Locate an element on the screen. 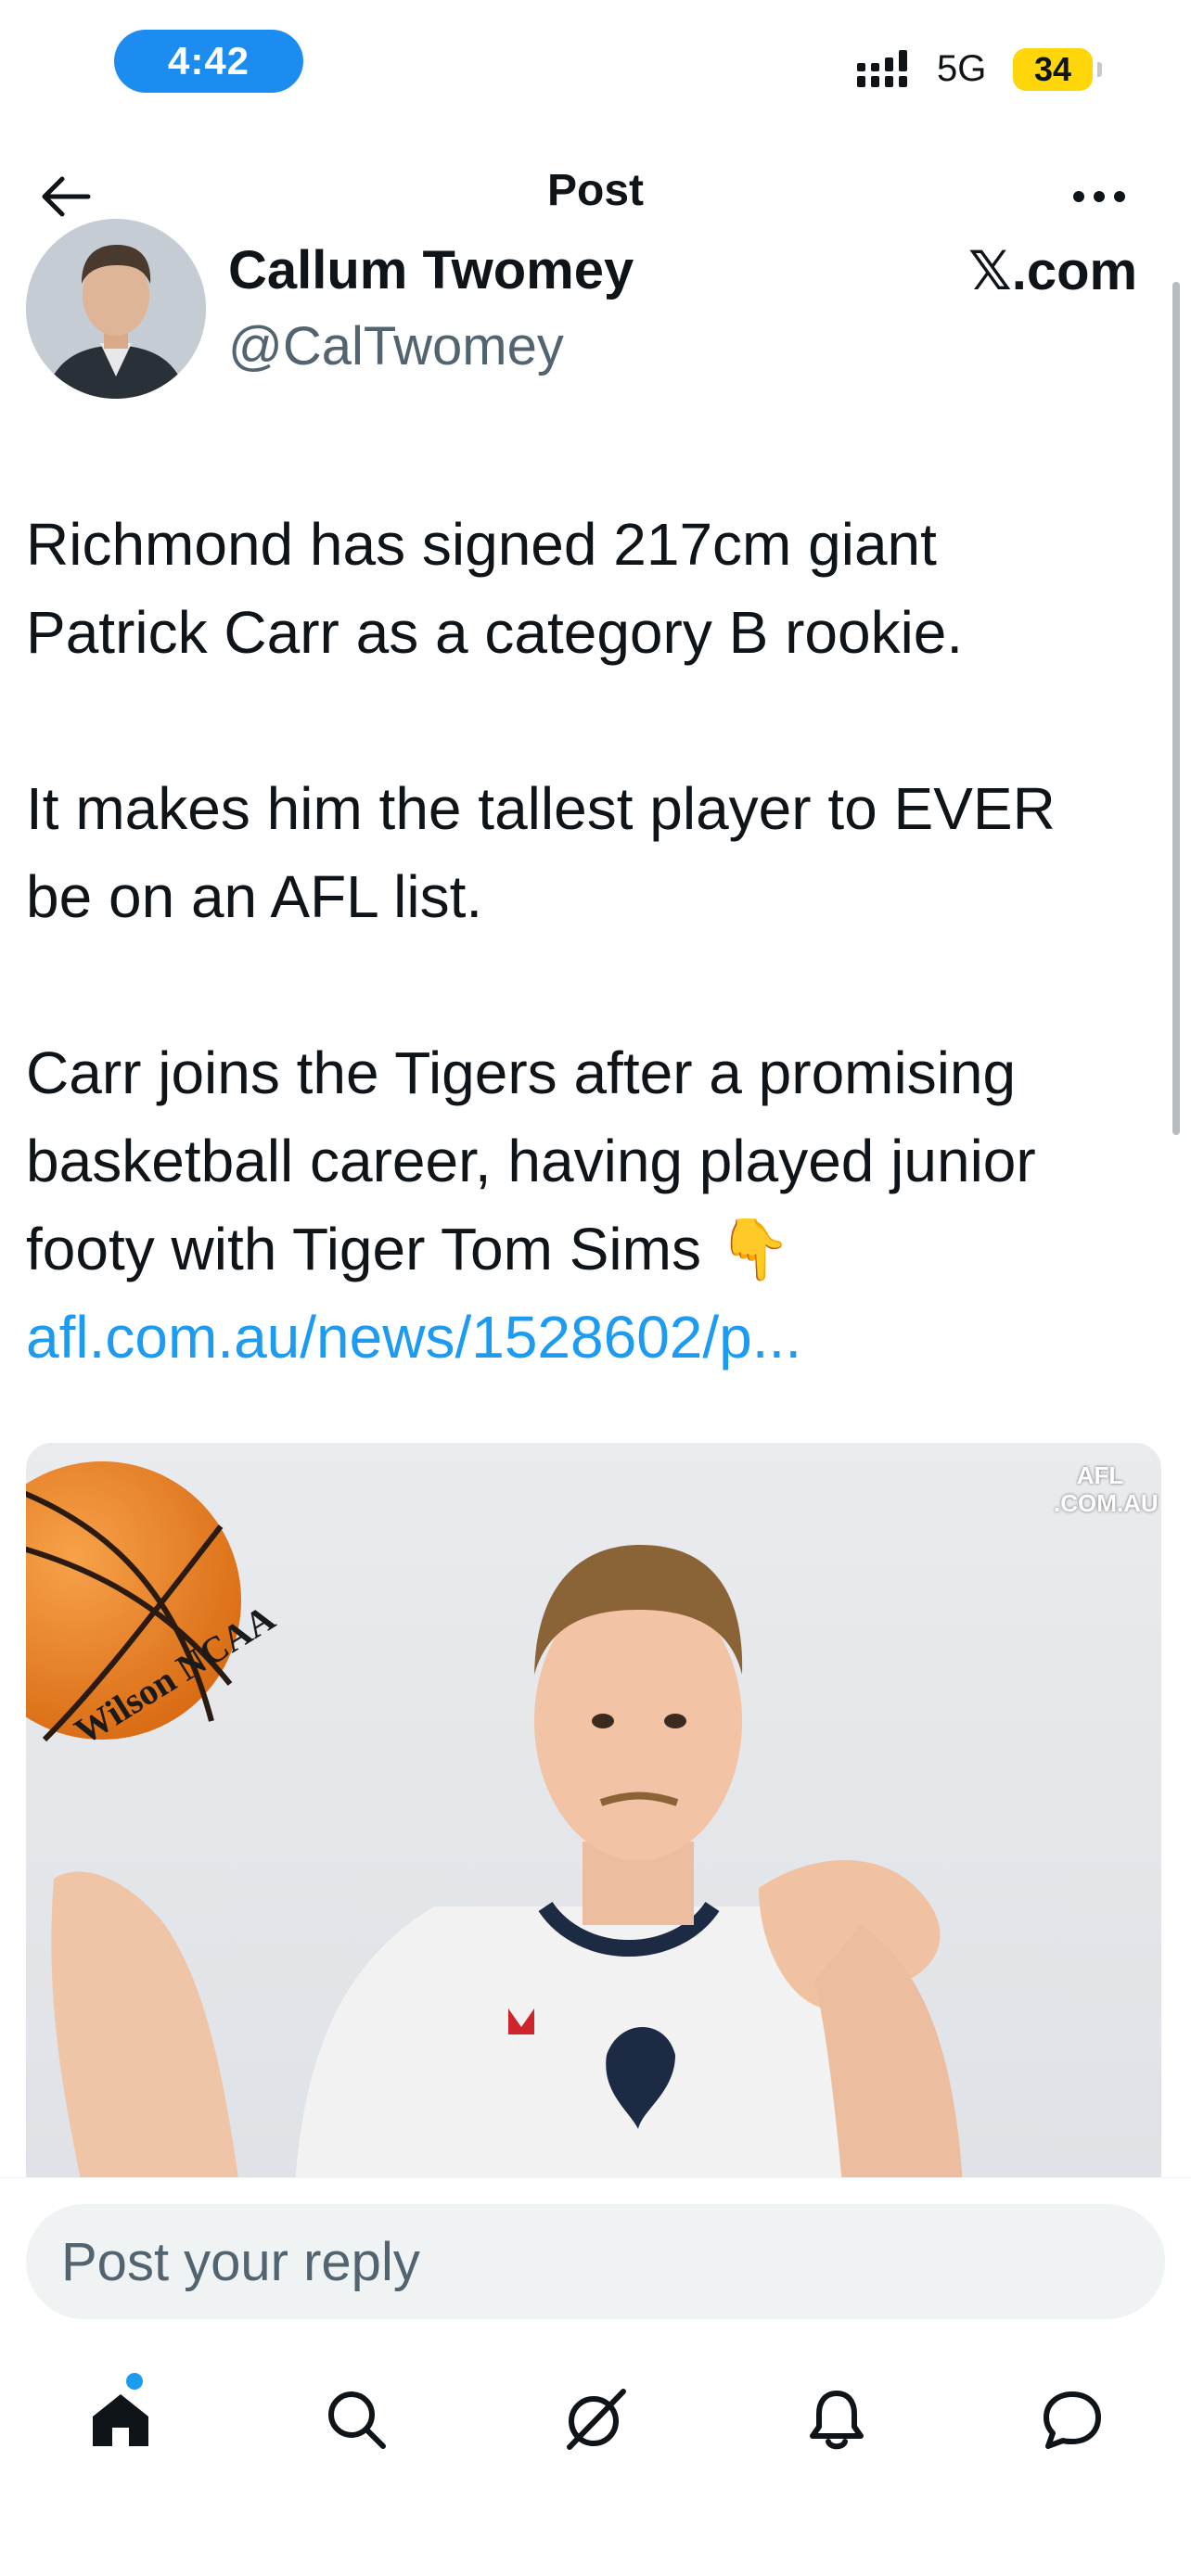 Image resolution: width=1191 pixels, height=2576 pixels. grok-icon is located at coordinates (597, 2419).